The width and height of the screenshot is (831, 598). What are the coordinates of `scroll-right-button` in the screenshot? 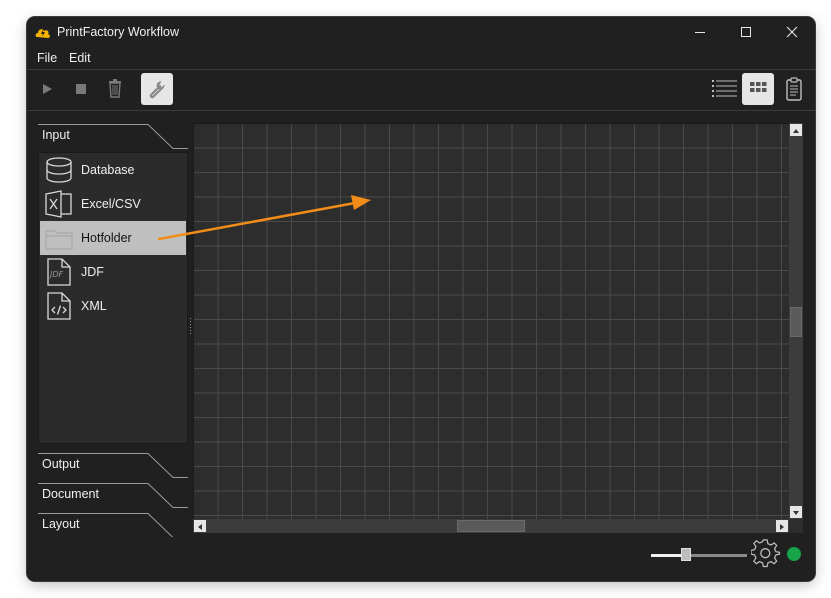 It's located at (782, 526).